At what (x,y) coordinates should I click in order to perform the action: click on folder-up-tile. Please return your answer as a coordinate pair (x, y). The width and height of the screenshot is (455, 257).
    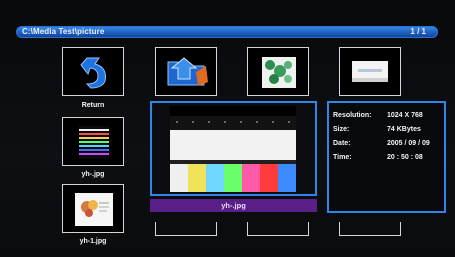
    Looking at the image, I should click on (186, 71).